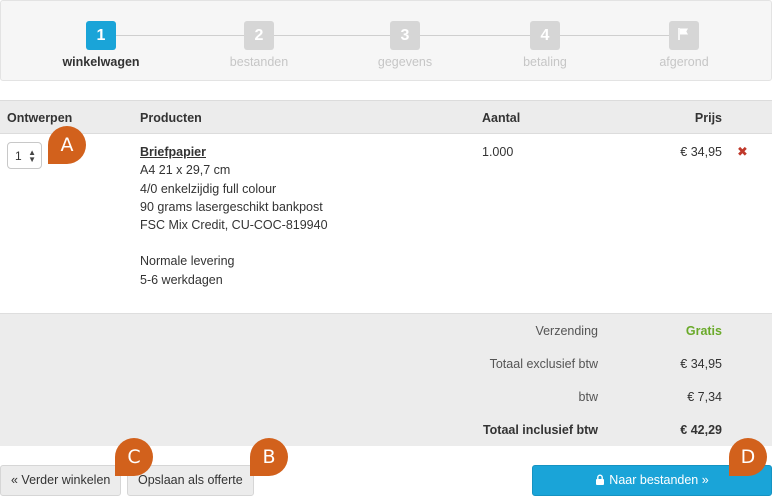 The image size is (772, 496). I want to click on step-label: winkelwagen, so click(101, 62).